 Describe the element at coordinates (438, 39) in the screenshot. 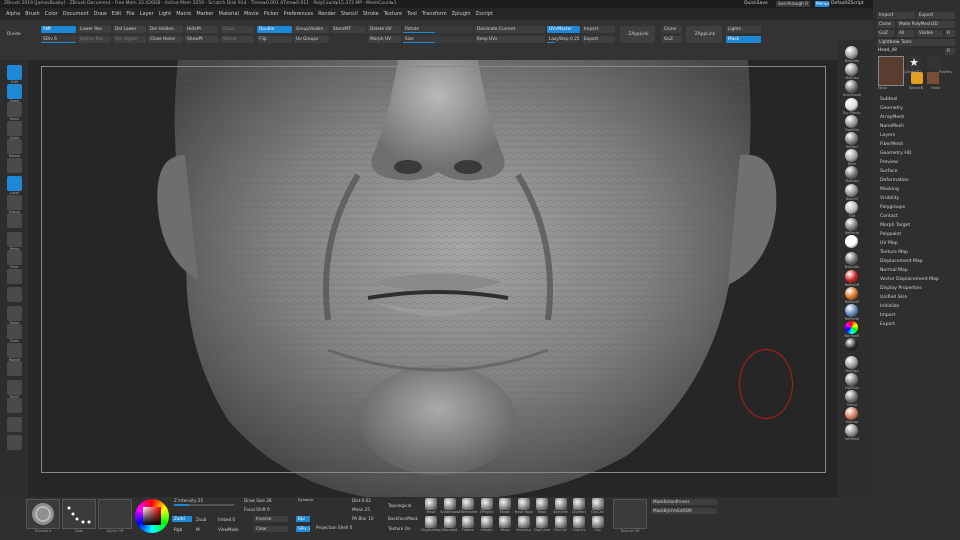

I see `size-slider: Size` at that location.